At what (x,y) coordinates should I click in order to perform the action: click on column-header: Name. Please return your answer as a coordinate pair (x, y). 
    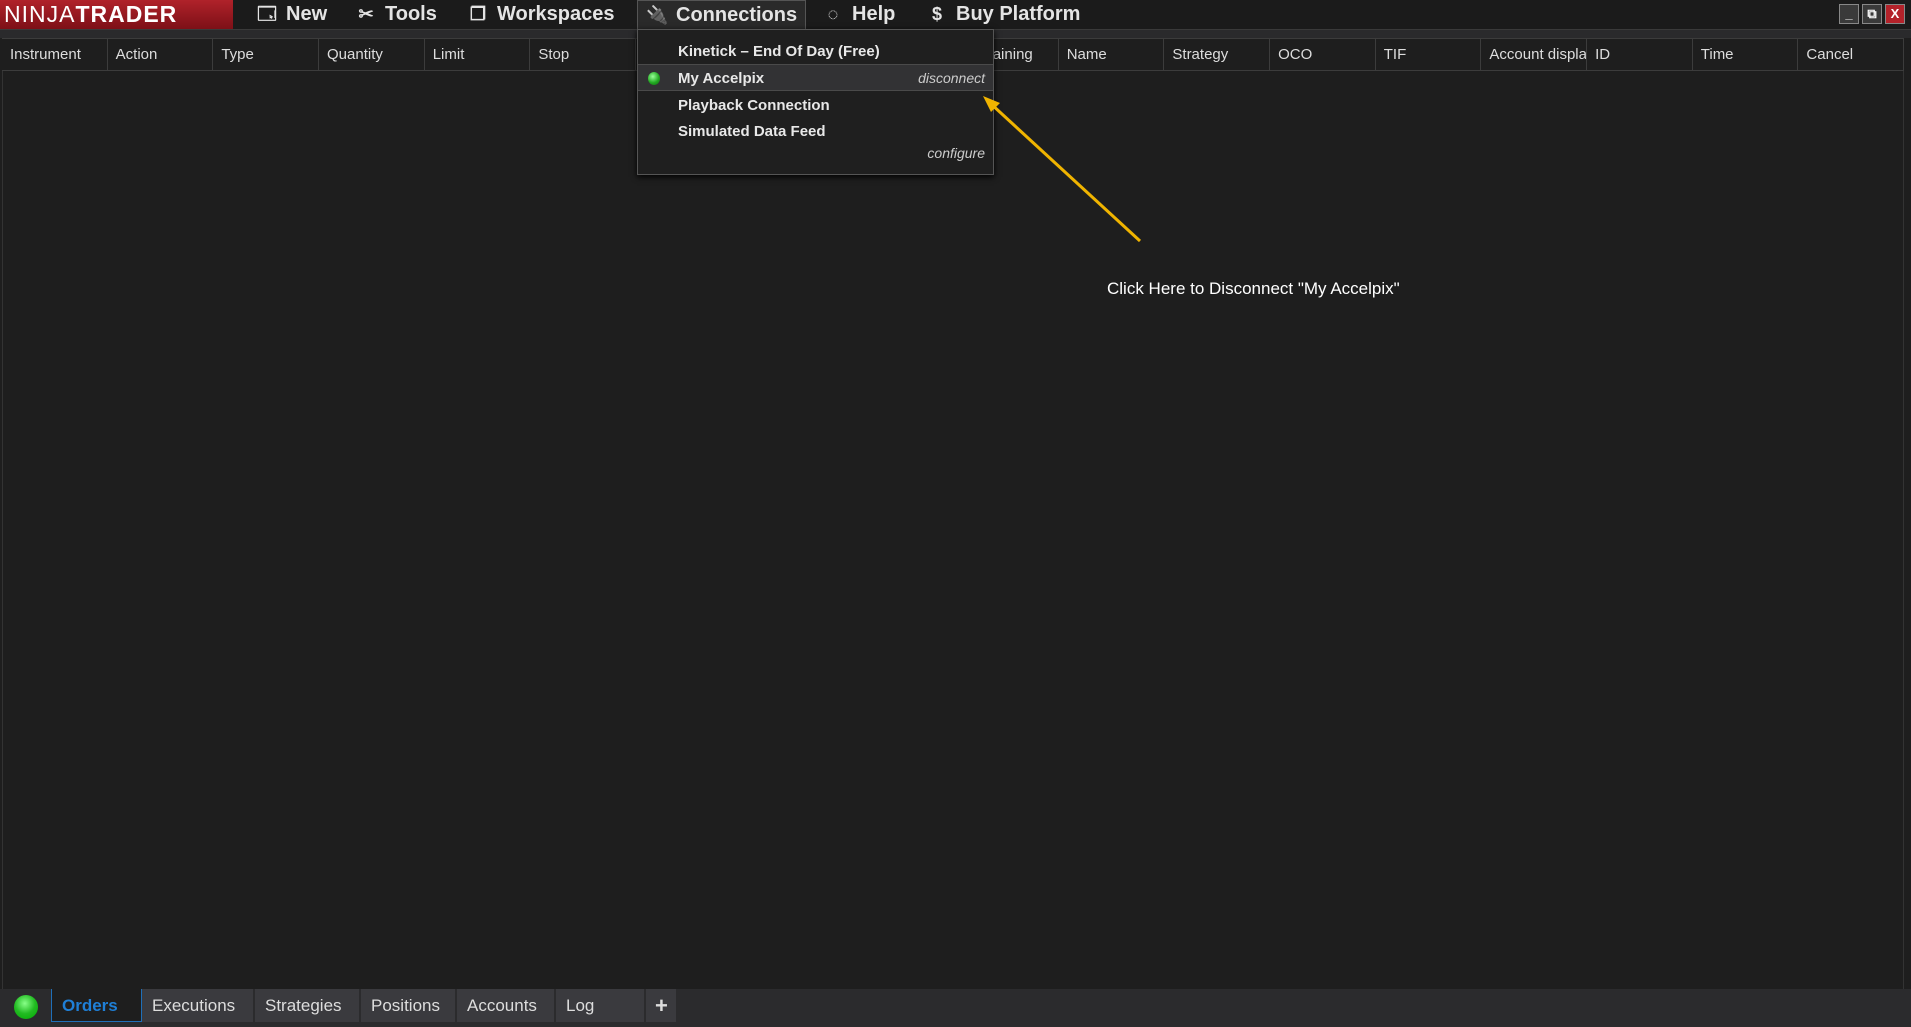
    Looking at the image, I should click on (1112, 54).